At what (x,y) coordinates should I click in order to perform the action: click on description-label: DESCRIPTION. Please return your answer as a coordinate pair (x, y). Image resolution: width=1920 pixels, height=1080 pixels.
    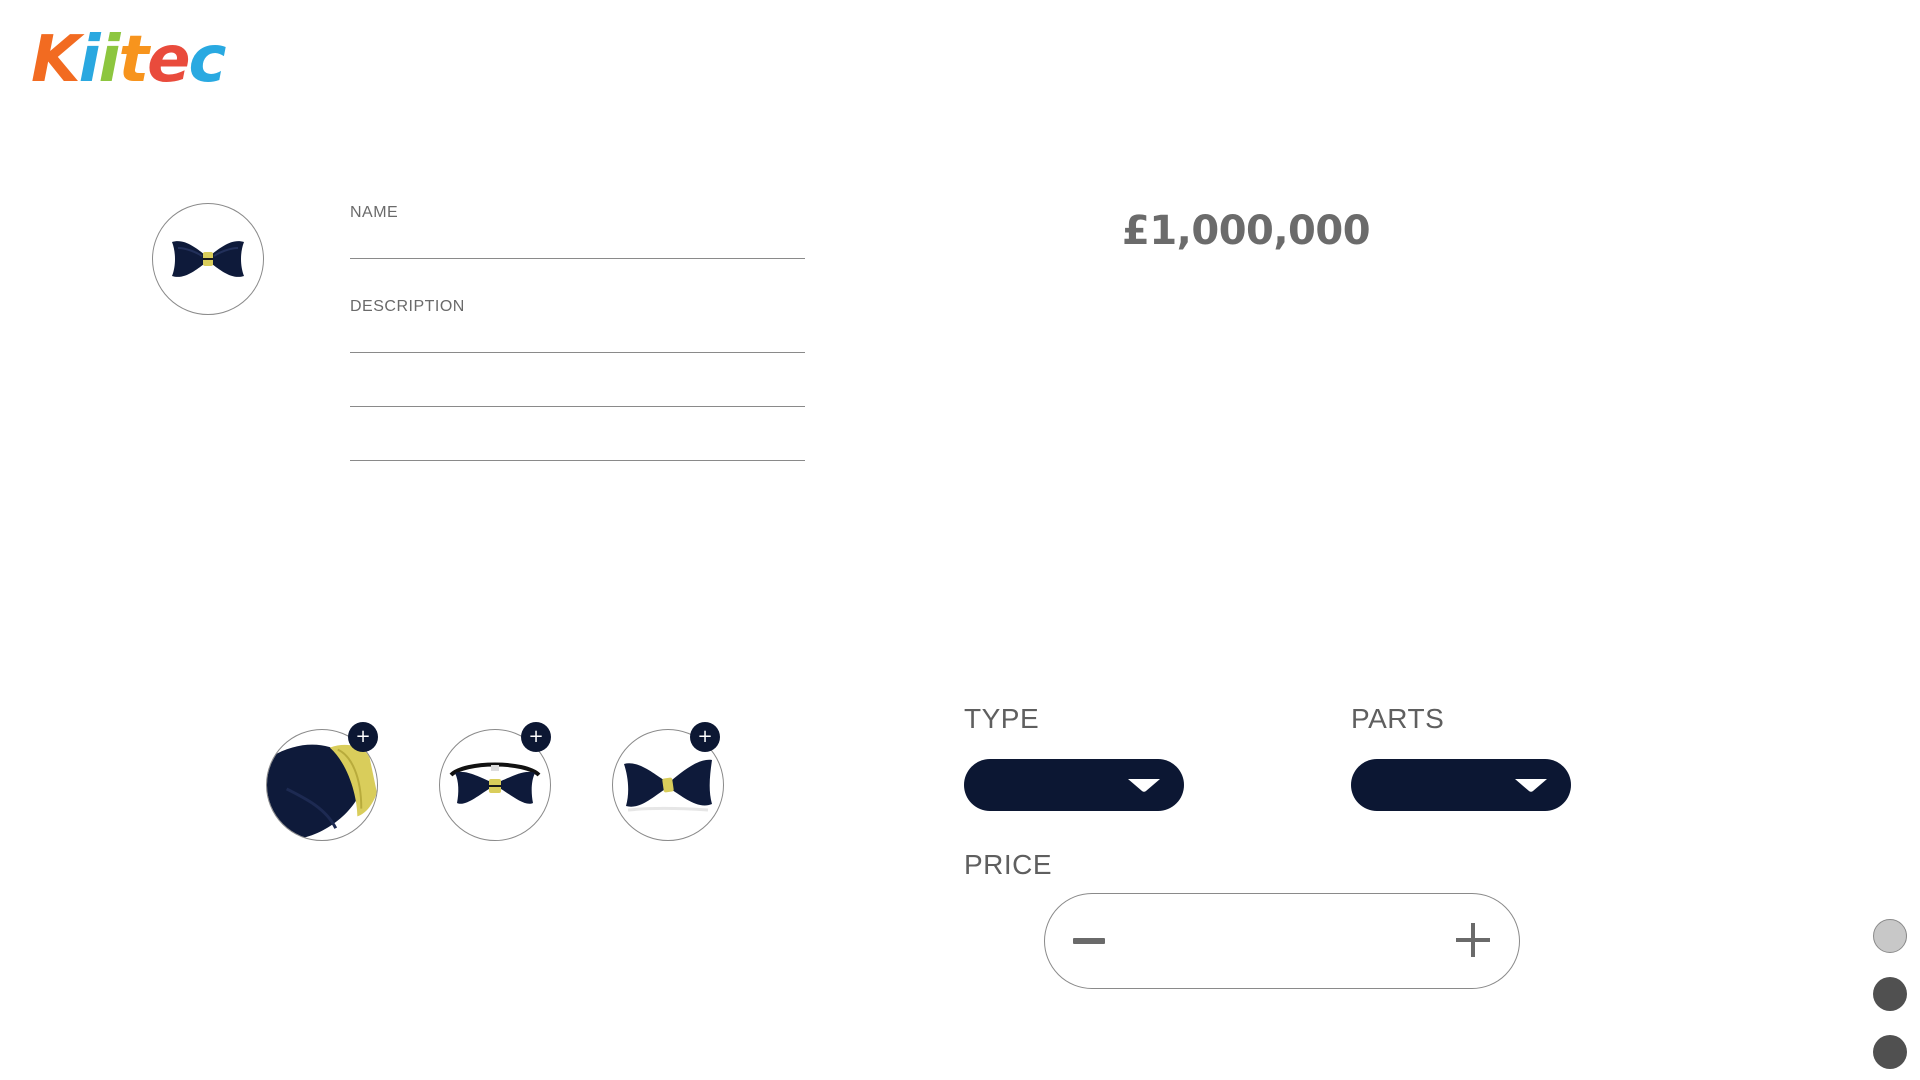
    Looking at the image, I should click on (407, 306).